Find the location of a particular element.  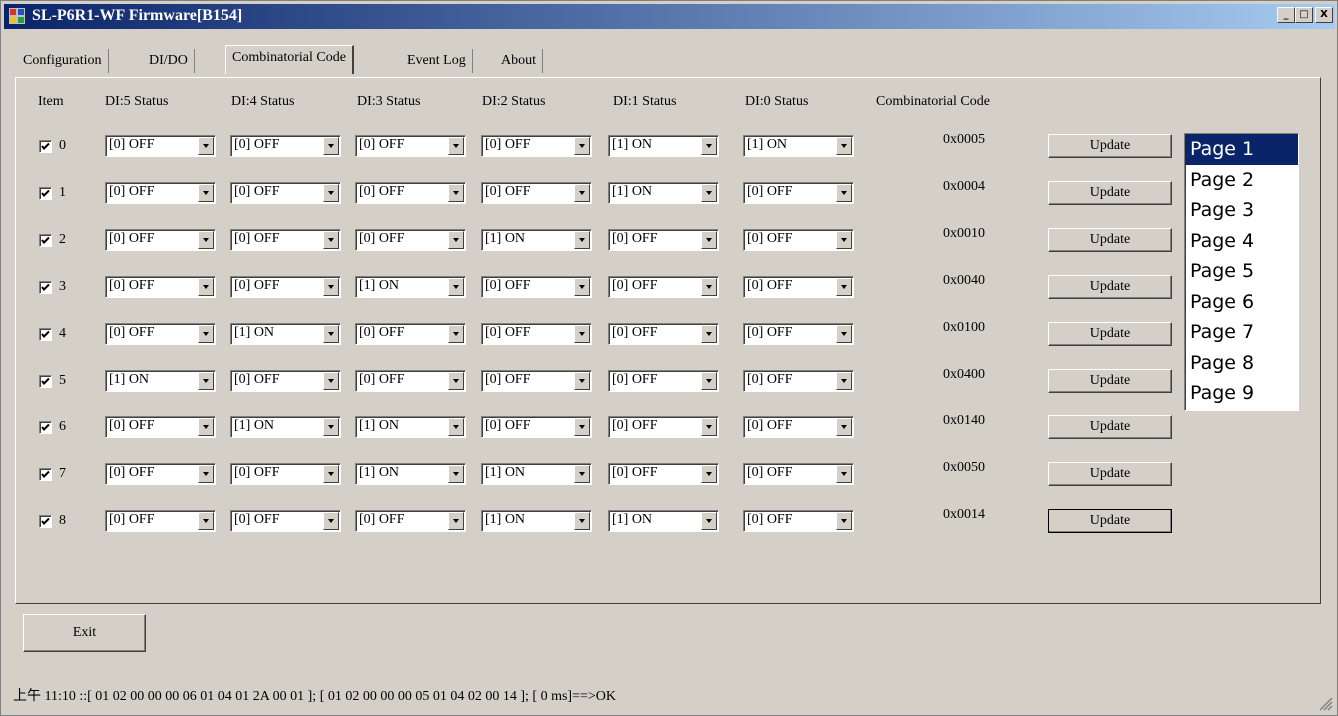

tab-event-log: Event Log is located at coordinates (437, 61).